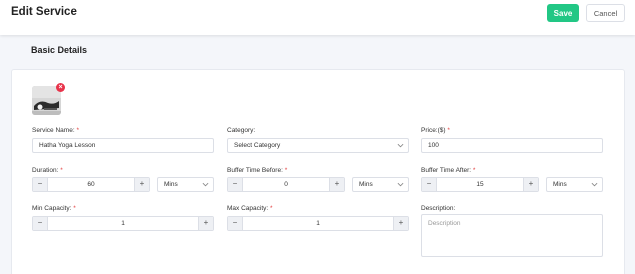 This screenshot has height=274, width=635. I want to click on buffer-before-decrement-button: −, so click(235, 184).